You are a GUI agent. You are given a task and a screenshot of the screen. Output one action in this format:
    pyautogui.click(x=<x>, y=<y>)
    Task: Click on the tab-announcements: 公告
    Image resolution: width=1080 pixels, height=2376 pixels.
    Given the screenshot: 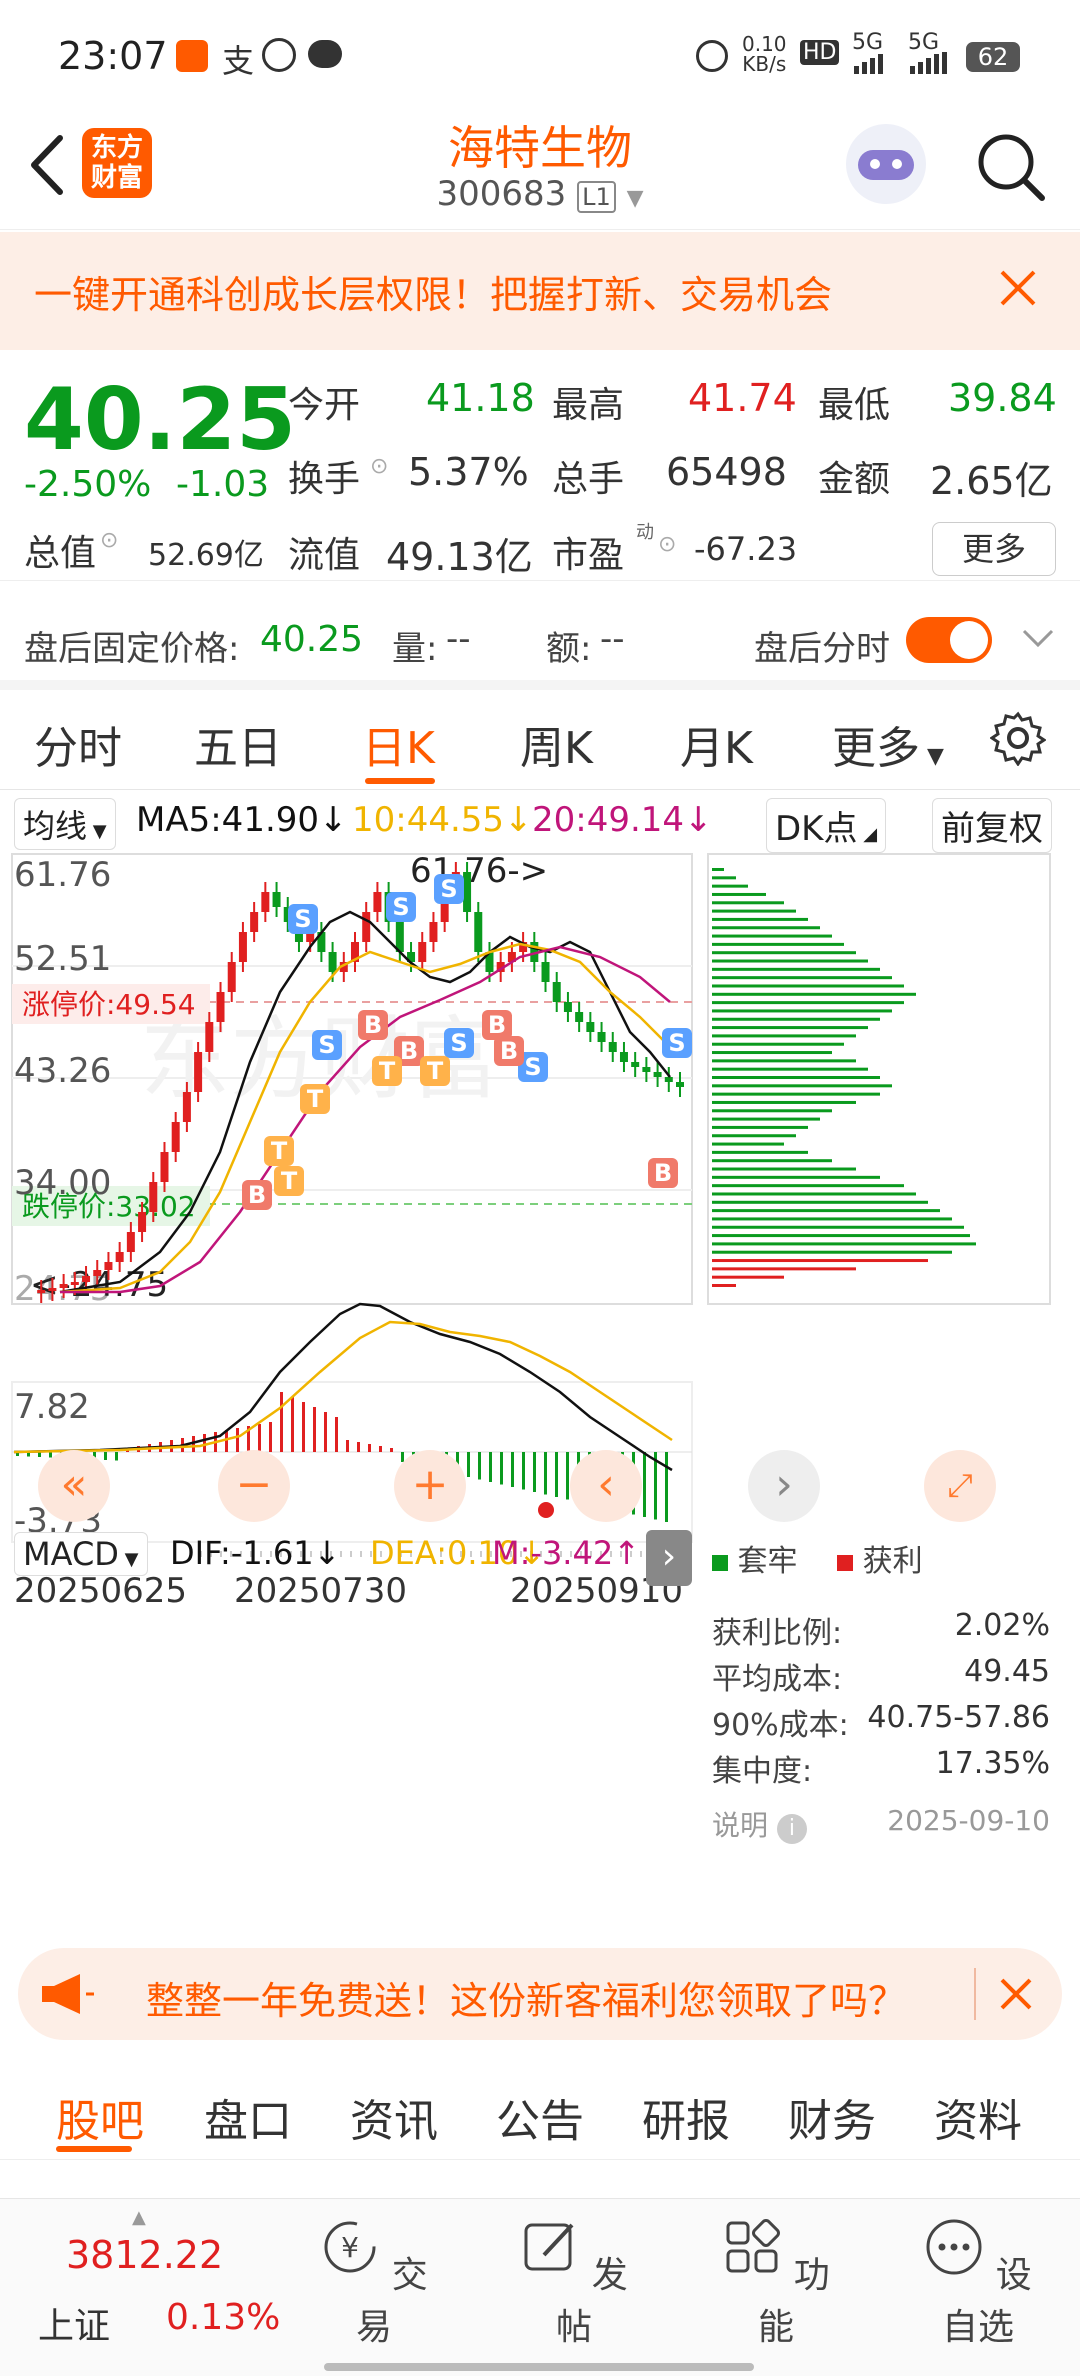 What is the action you would take?
    pyautogui.click(x=540, y=2117)
    